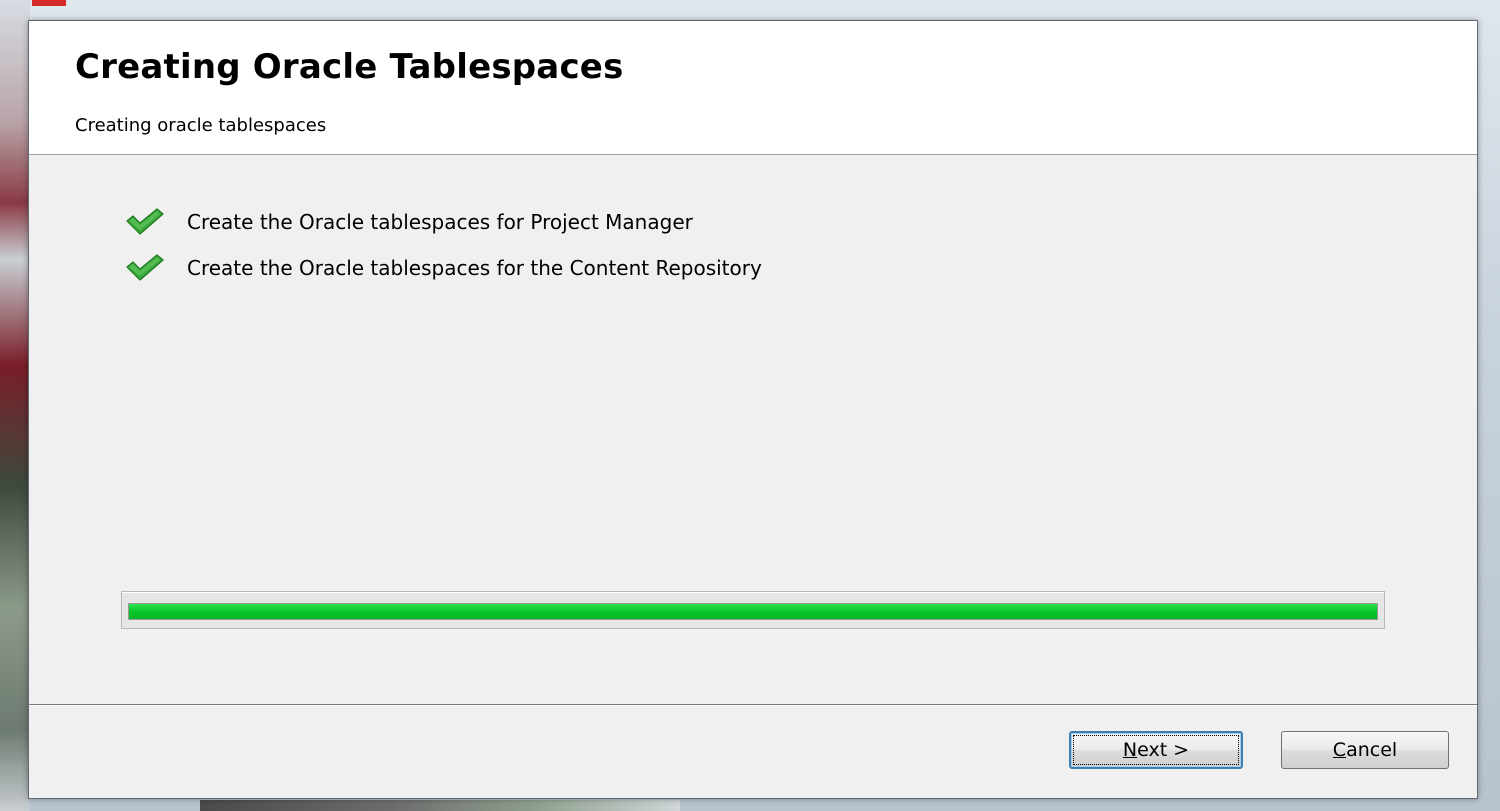 The image size is (1500, 811). I want to click on desktop-background, so click(15, 405).